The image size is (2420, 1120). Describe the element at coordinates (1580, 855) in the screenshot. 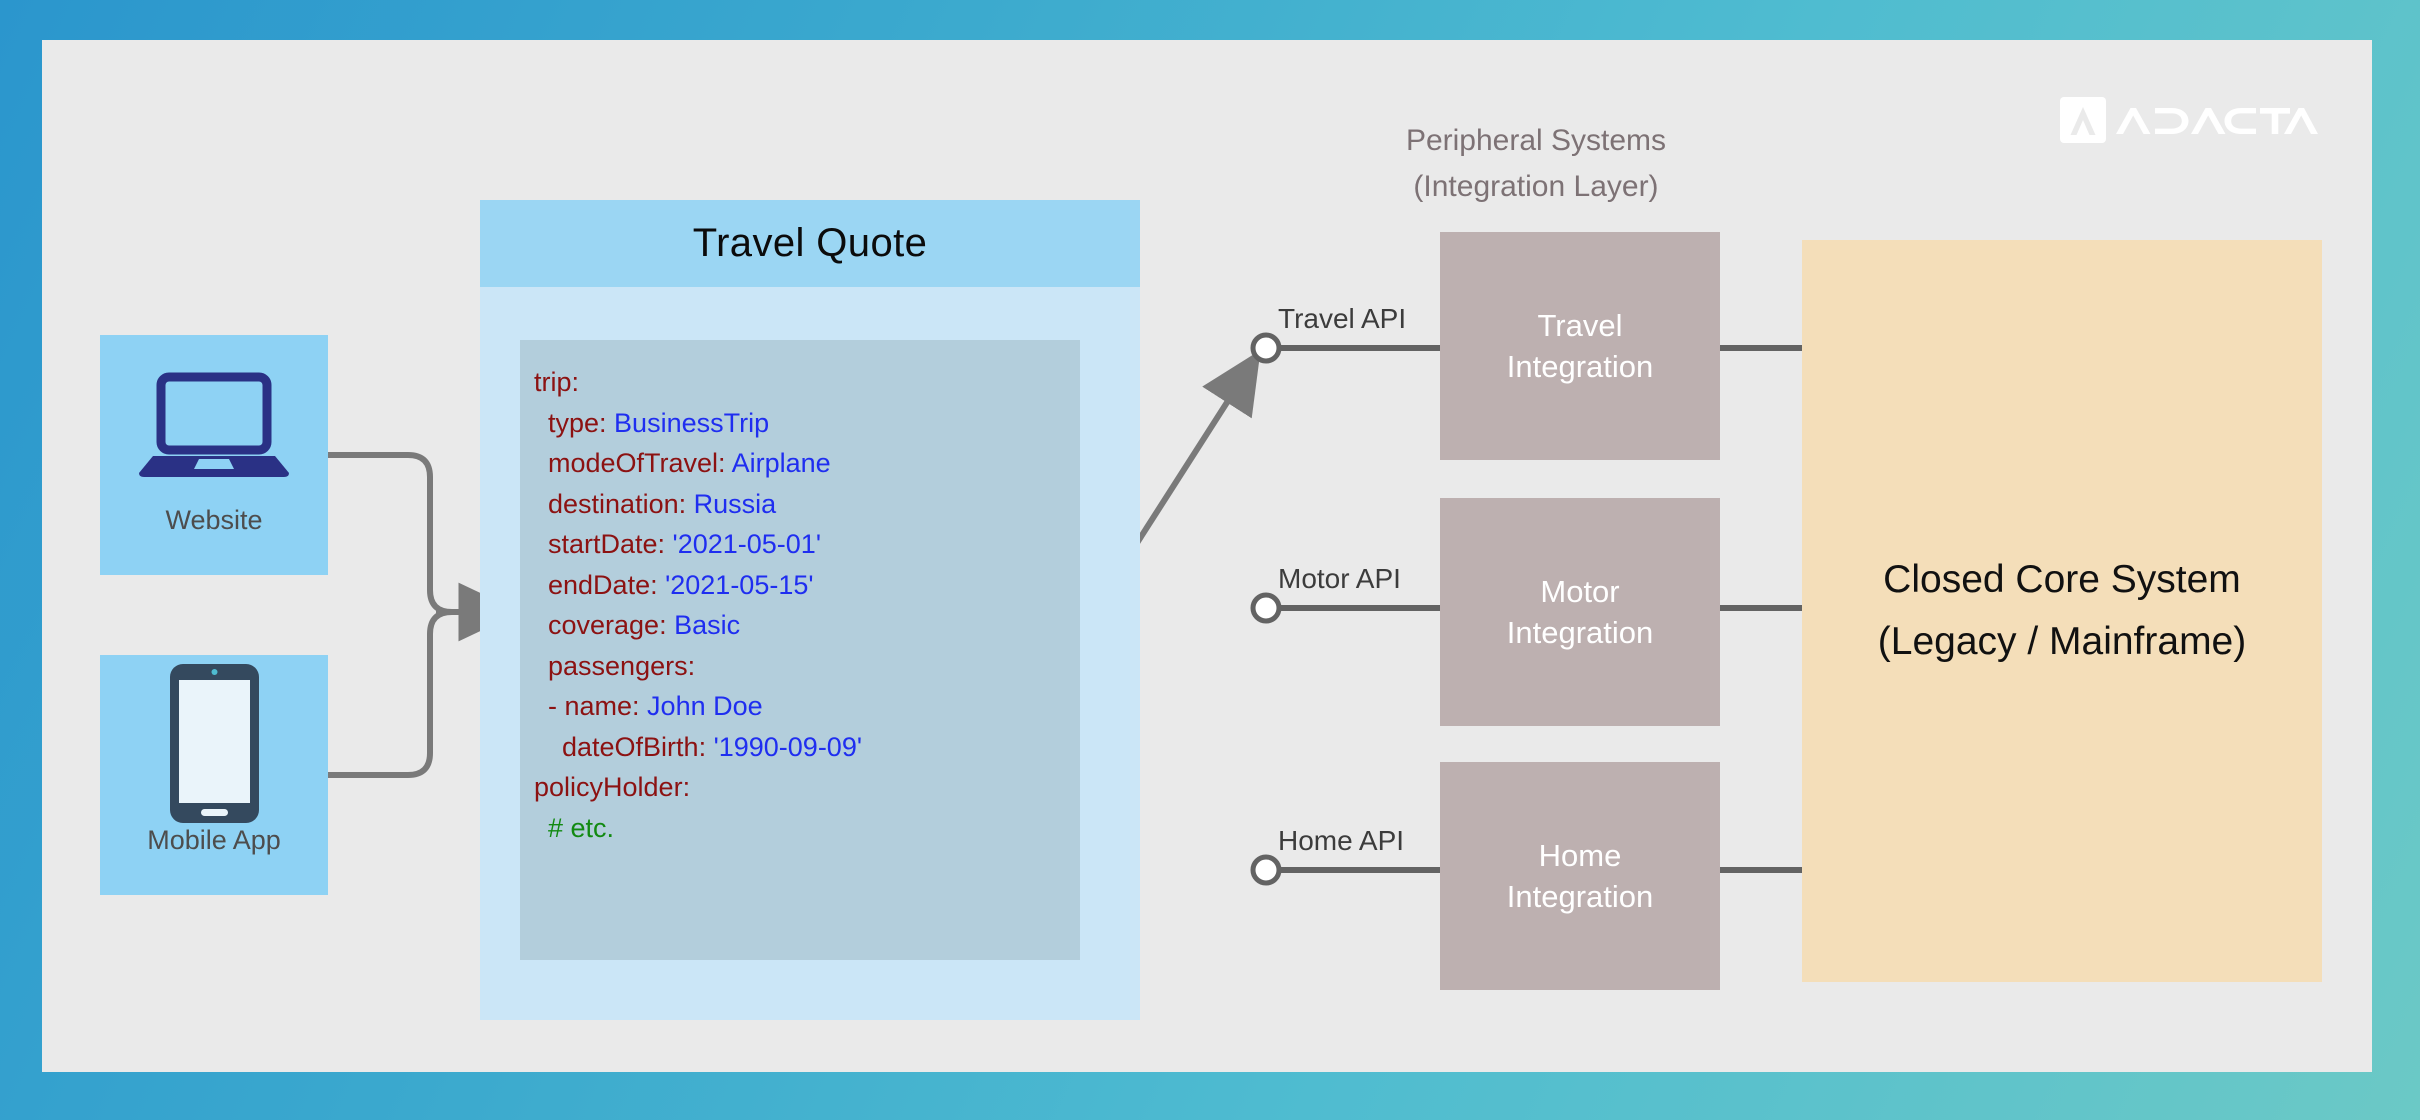

I see `integration-box-line1: Home` at that location.